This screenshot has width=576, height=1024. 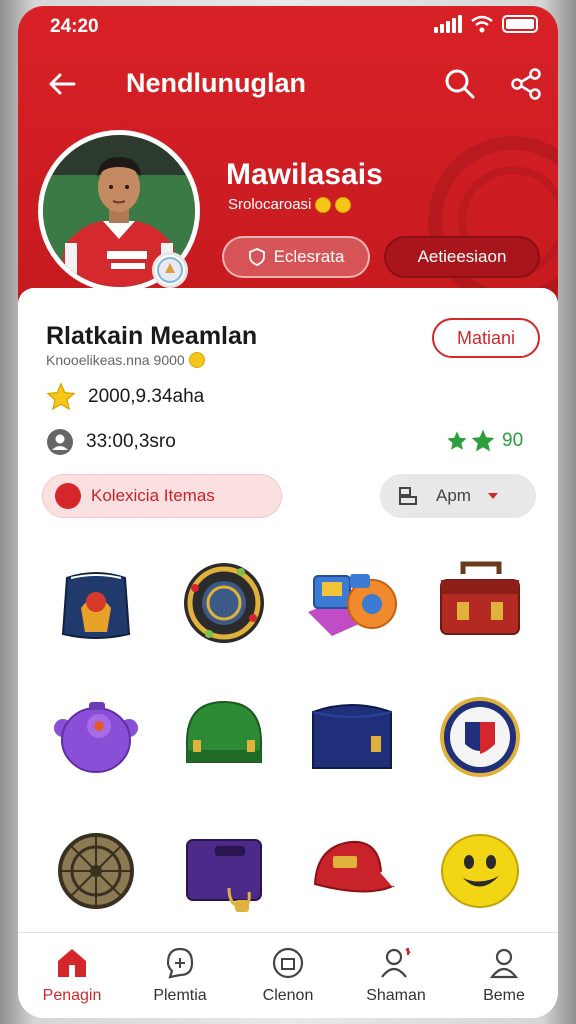 What do you see at coordinates (96, 605) in the screenshot?
I see `backpack-icon` at bounding box center [96, 605].